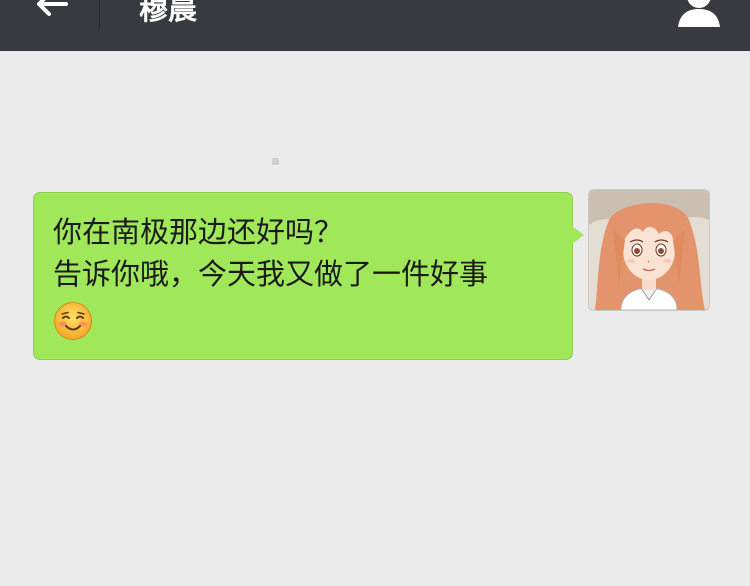 Image resolution: width=750 pixels, height=586 pixels. Describe the element at coordinates (198, 232) in the screenshot. I see `message-line-1: 你在南极那边还好吗？` at that location.